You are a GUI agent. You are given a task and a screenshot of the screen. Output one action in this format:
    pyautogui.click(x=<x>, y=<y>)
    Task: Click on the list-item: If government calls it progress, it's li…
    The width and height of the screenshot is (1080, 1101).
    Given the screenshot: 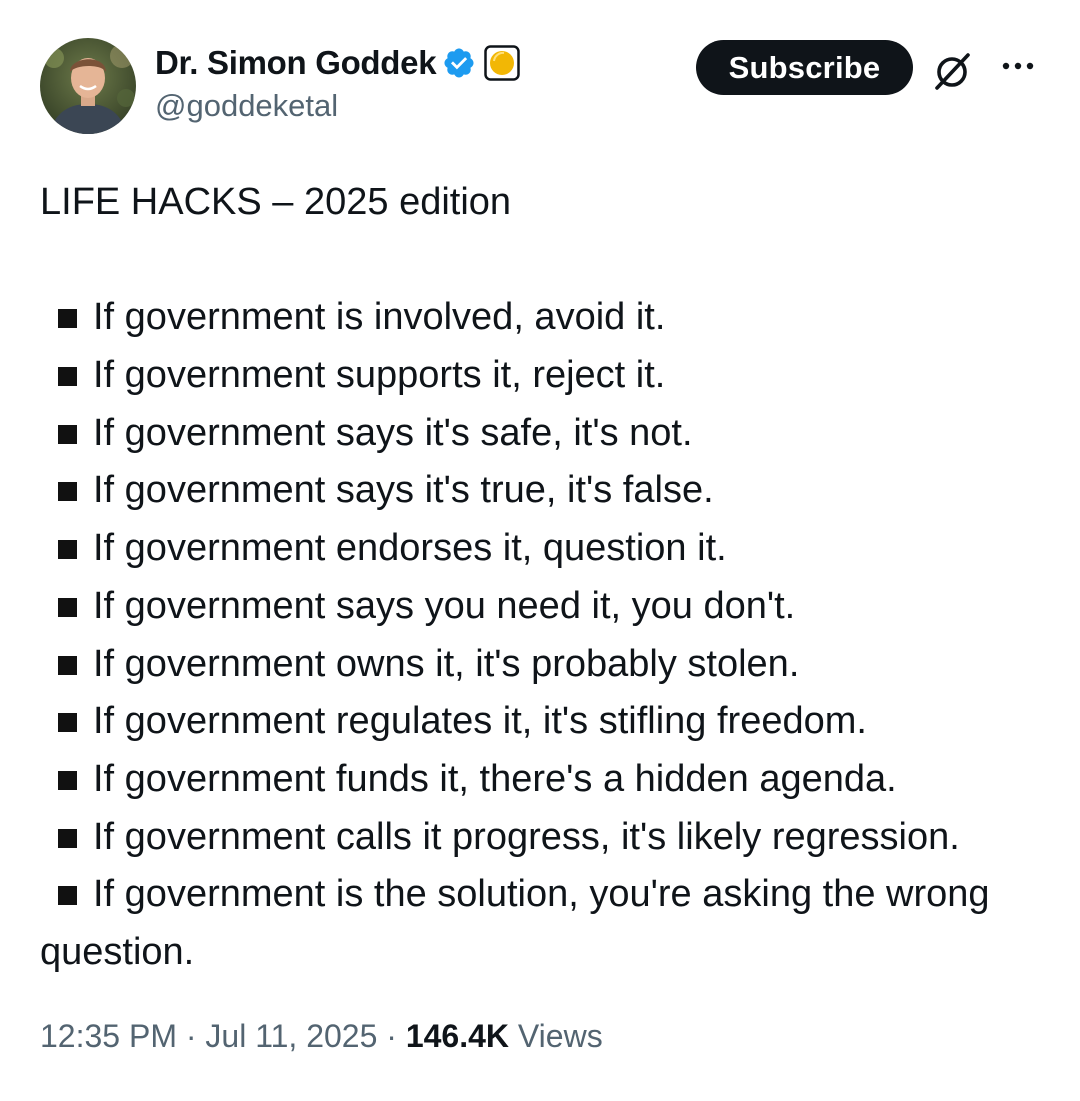 What is the action you would take?
    pyautogui.click(x=540, y=838)
    